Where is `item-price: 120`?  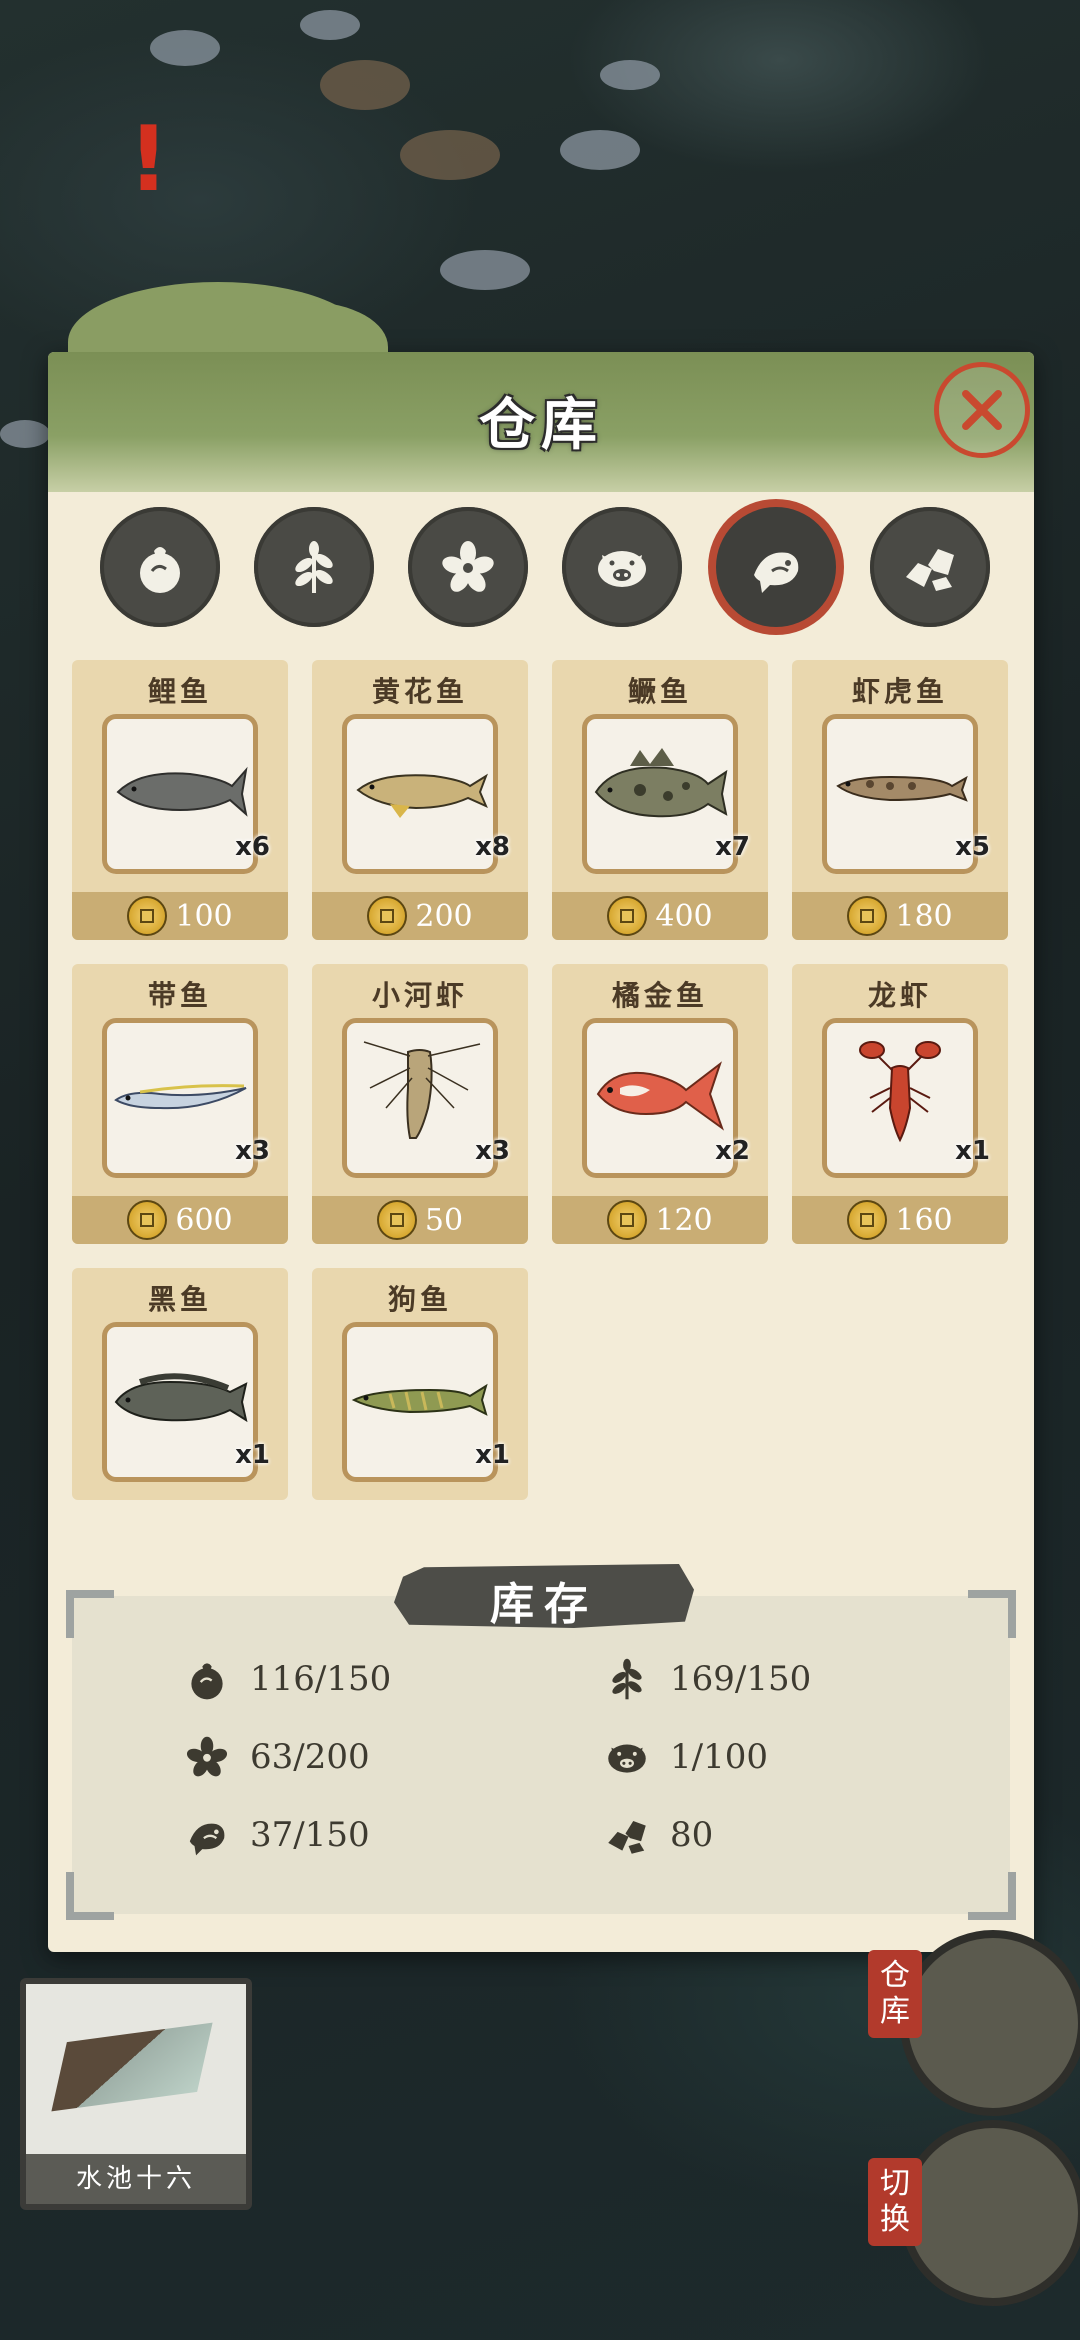 item-price: 120 is located at coordinates (684, 1220).